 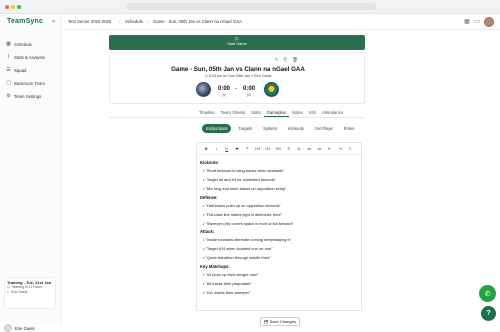 I want to click on tab-attendance: Attendance, so click(x=332, y=113).